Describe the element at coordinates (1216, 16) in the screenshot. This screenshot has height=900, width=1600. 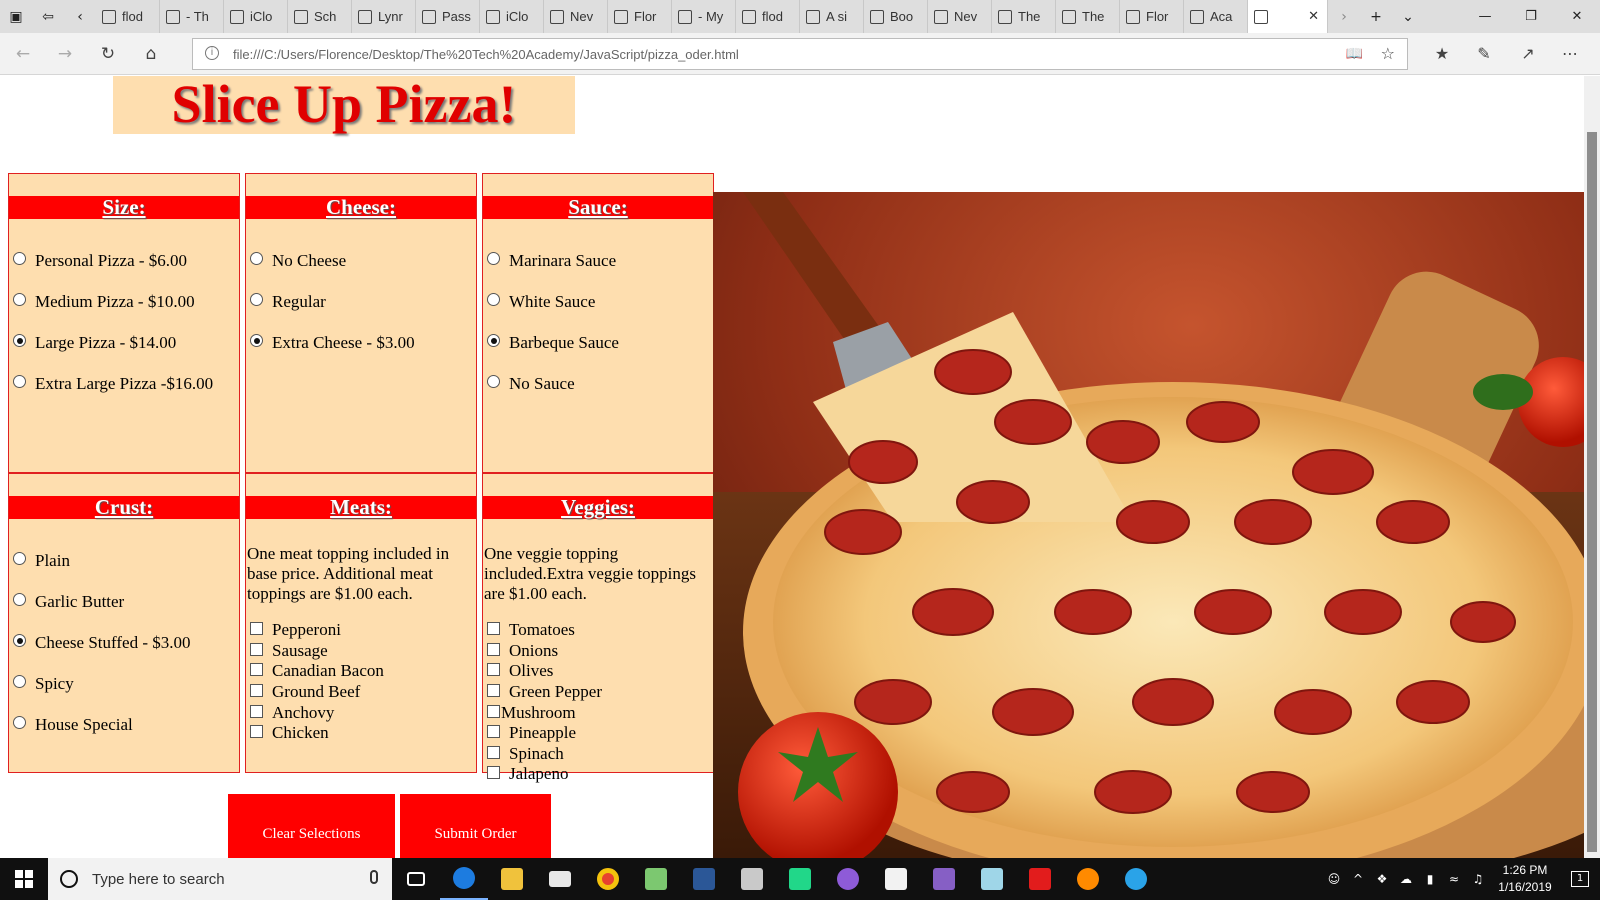
I see `browser-tab: Aca` at that location.